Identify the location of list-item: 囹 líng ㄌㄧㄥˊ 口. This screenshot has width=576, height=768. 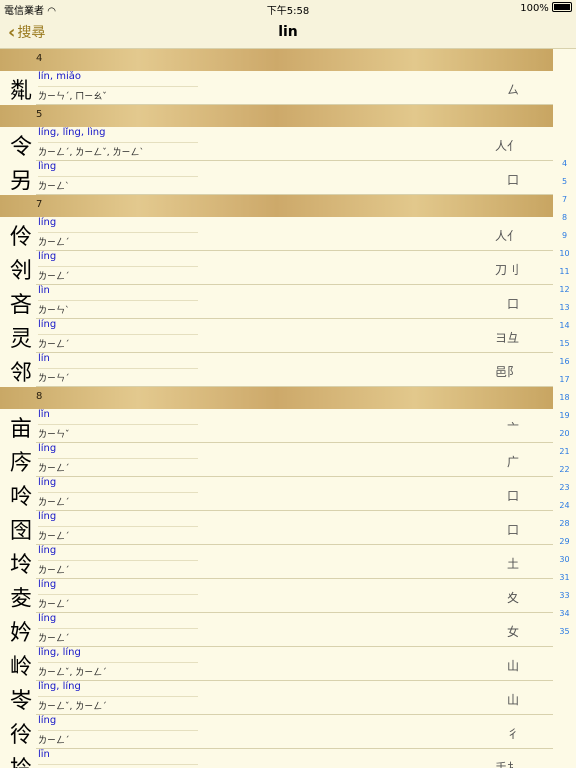
(281, 528).